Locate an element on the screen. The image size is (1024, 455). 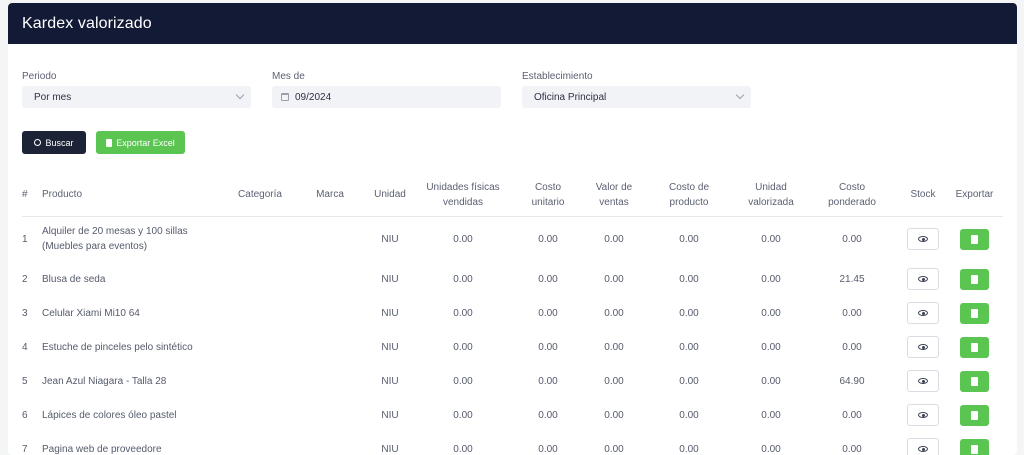
exportar-excel-button: Exportar Excel is located at coordinates (140, 142).